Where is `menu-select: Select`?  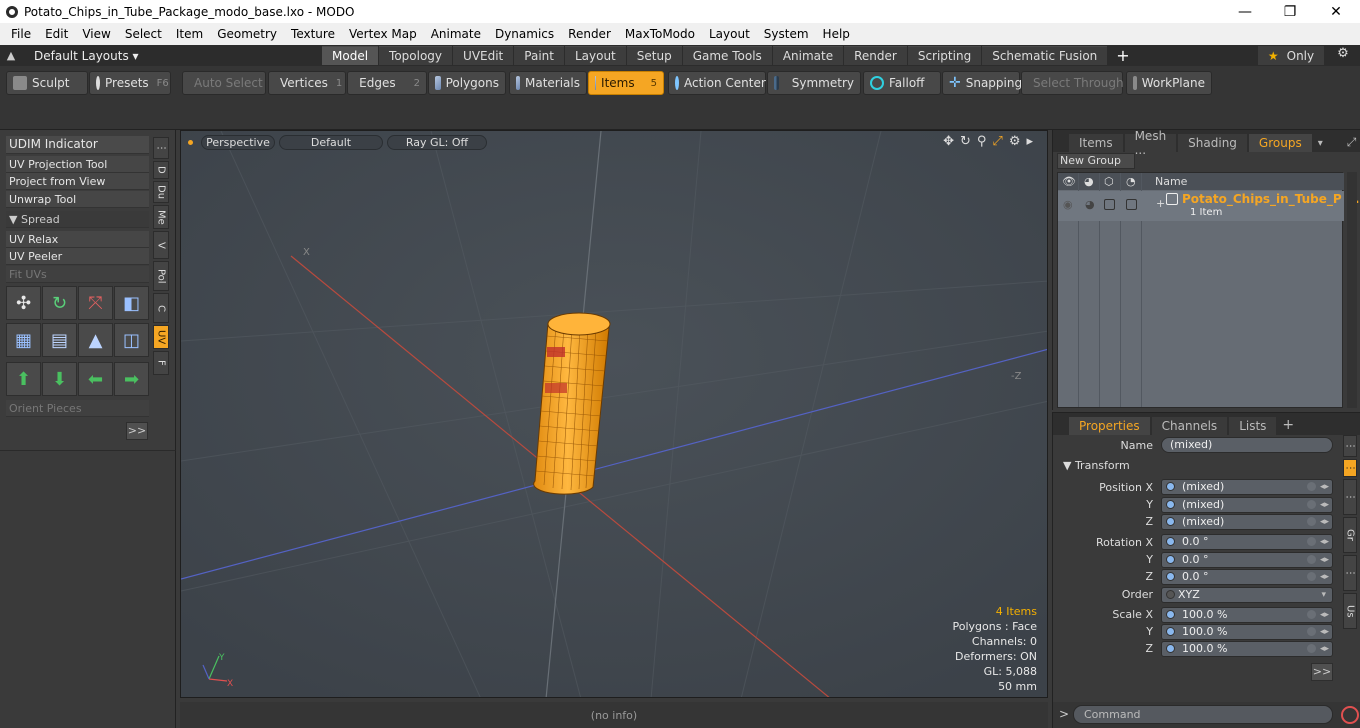 menu-select: Select is located at coordinates (143, 34).